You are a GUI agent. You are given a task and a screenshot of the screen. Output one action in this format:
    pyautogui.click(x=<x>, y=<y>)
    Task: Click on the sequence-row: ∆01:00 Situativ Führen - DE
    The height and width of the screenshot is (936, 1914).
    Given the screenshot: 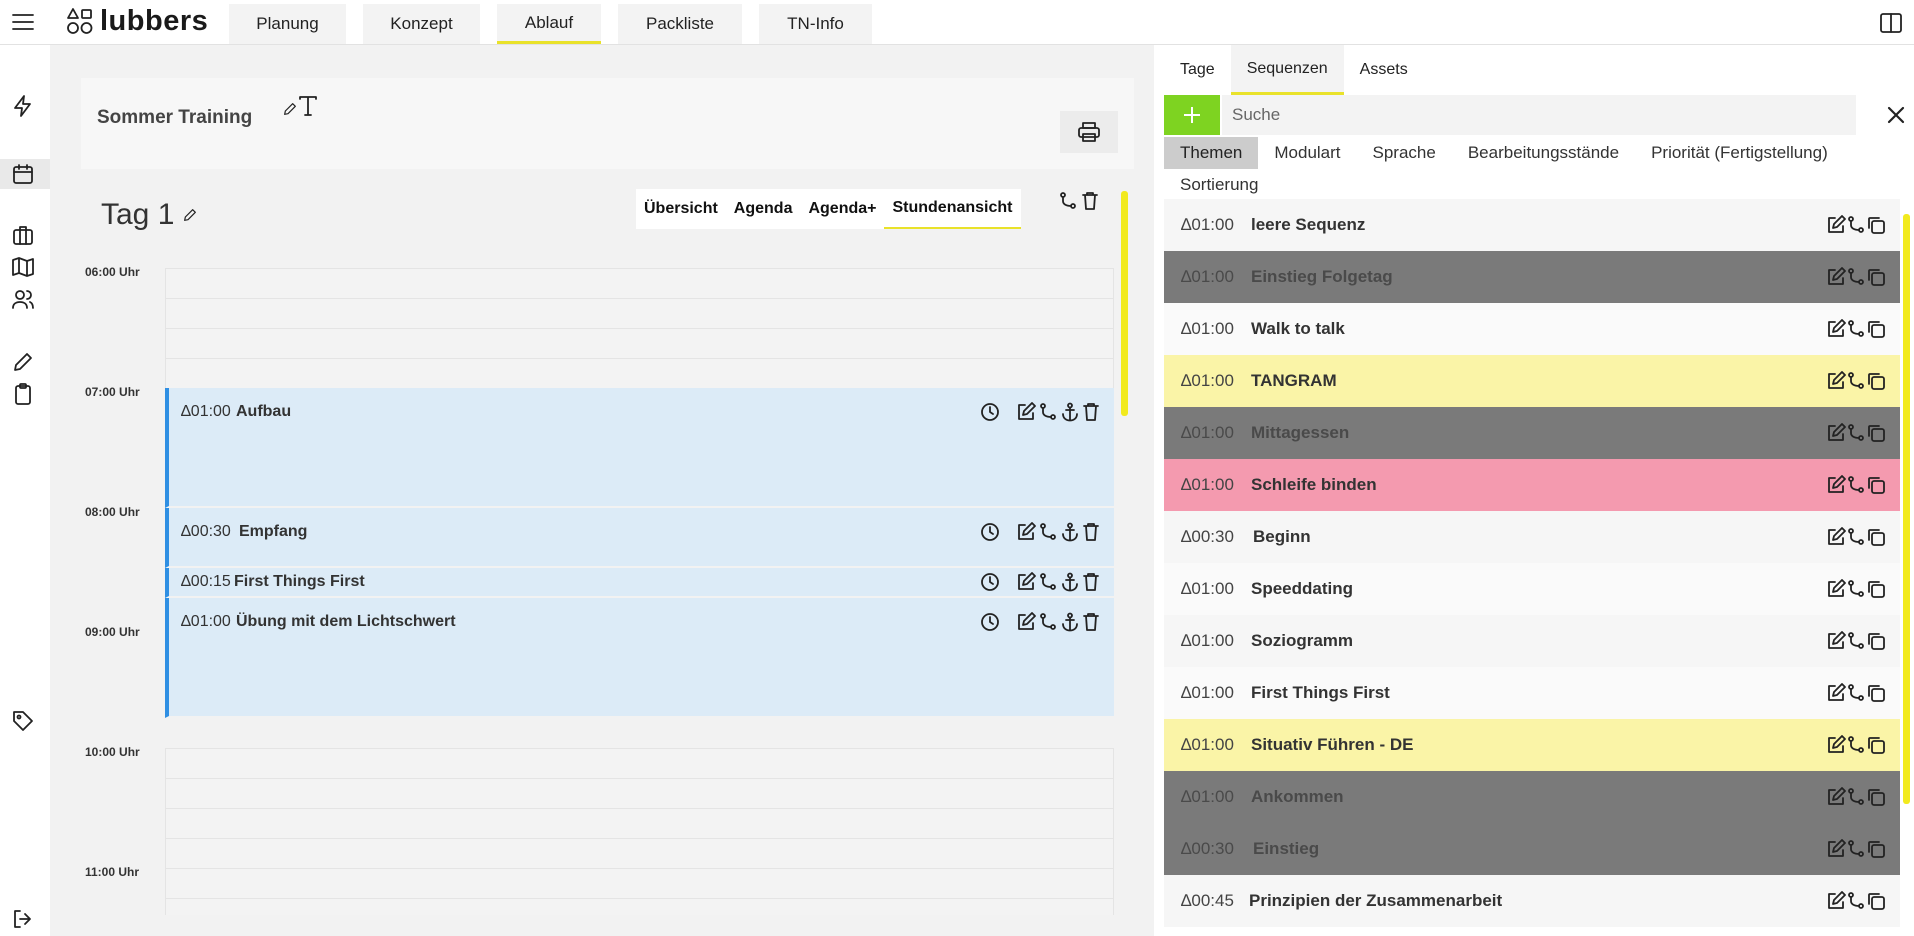 What is the action you would take?
    pyautogui.click(x=1532, y=745)
    